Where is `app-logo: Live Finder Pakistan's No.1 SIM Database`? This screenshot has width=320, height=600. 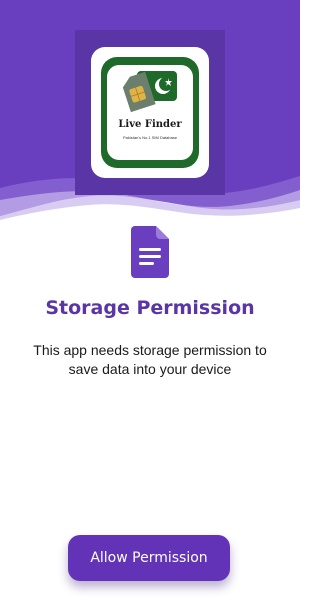
app-logo: Live Finder Pakistan's No.1 SIM Database is located at coordinates (150, 112).